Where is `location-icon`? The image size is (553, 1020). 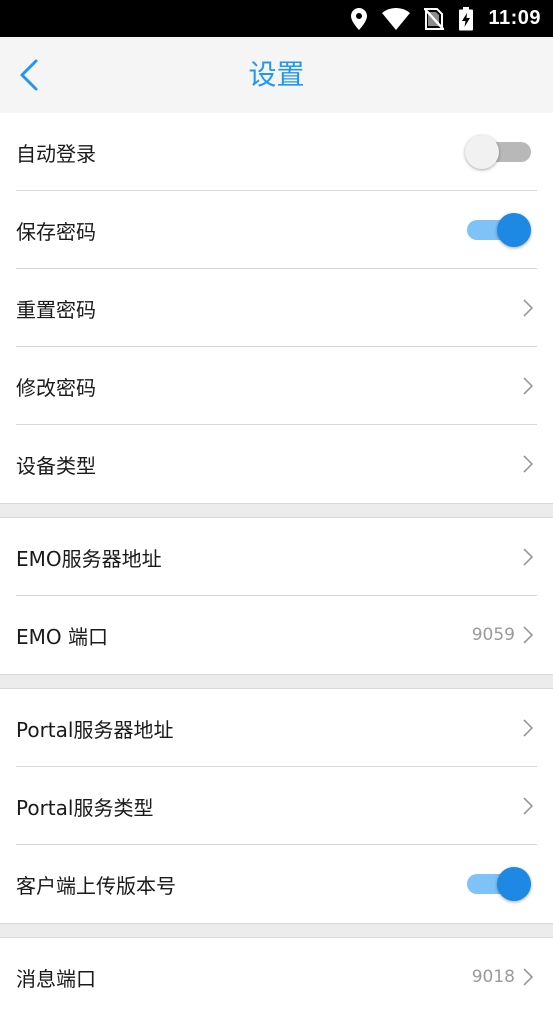 location-icon is located at coordinates (359, 18).